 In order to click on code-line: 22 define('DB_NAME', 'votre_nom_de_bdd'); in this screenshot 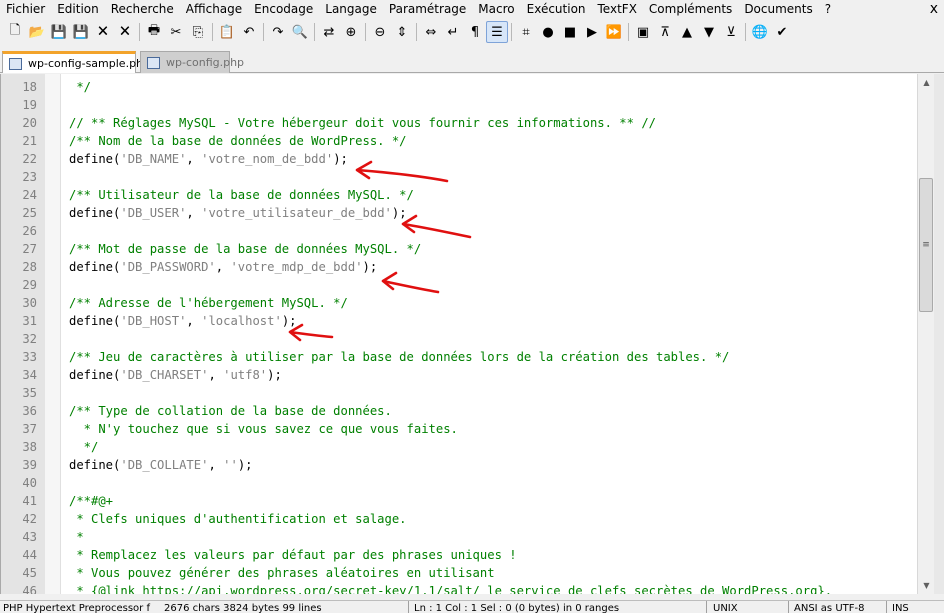, I will do `click(459, 159)`.